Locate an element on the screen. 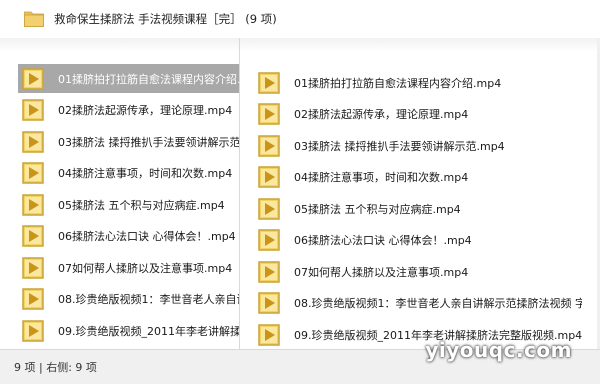 This screenshot has width=600, height=384. title-bar: 救命保生揉脐法 手法视频课程［完］ (9 项) is located at coordinates (300, 19).